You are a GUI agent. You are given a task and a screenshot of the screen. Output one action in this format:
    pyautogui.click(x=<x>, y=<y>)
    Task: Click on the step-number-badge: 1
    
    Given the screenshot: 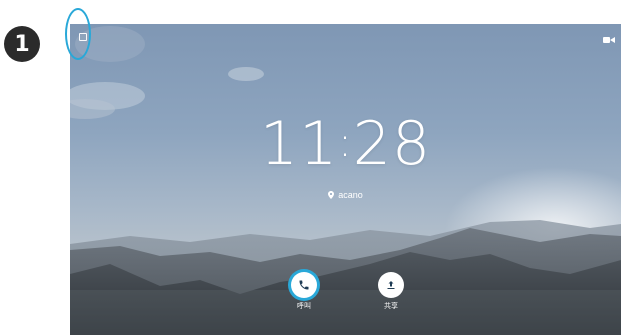 What is the action you would take?
    pyautogui.click(x=22, y=44)
    